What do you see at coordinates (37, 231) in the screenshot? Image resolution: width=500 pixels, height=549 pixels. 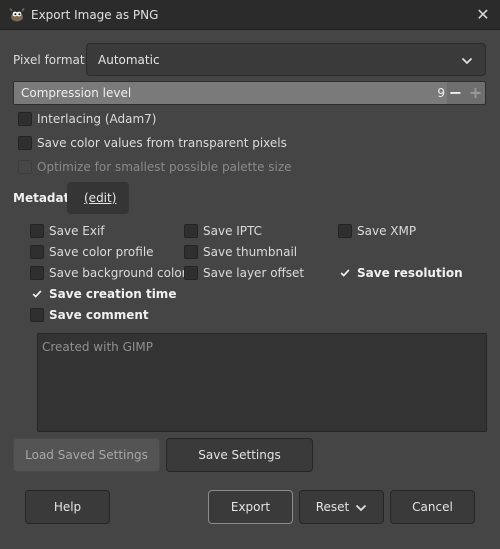 I see `save-exif-checkbox` at bounding box center [37, 231].